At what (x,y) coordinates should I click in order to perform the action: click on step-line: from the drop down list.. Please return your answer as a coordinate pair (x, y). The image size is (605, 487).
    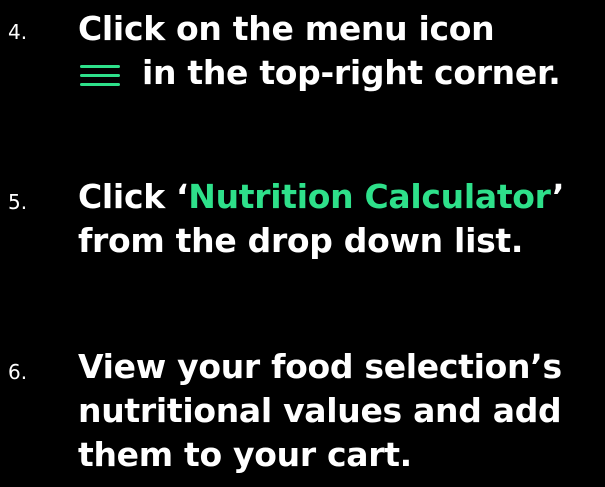
    Looking at the image, I should click on (301, 240).